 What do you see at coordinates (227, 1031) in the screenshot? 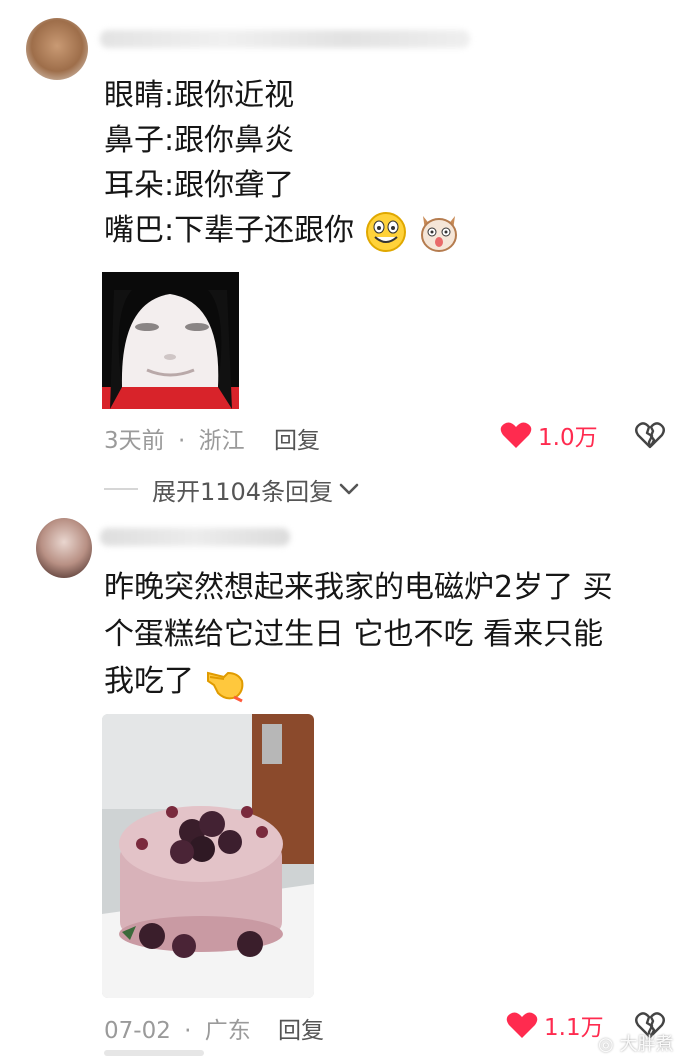
I see `comment-location: 广东` at bounding box center [227, 1031].